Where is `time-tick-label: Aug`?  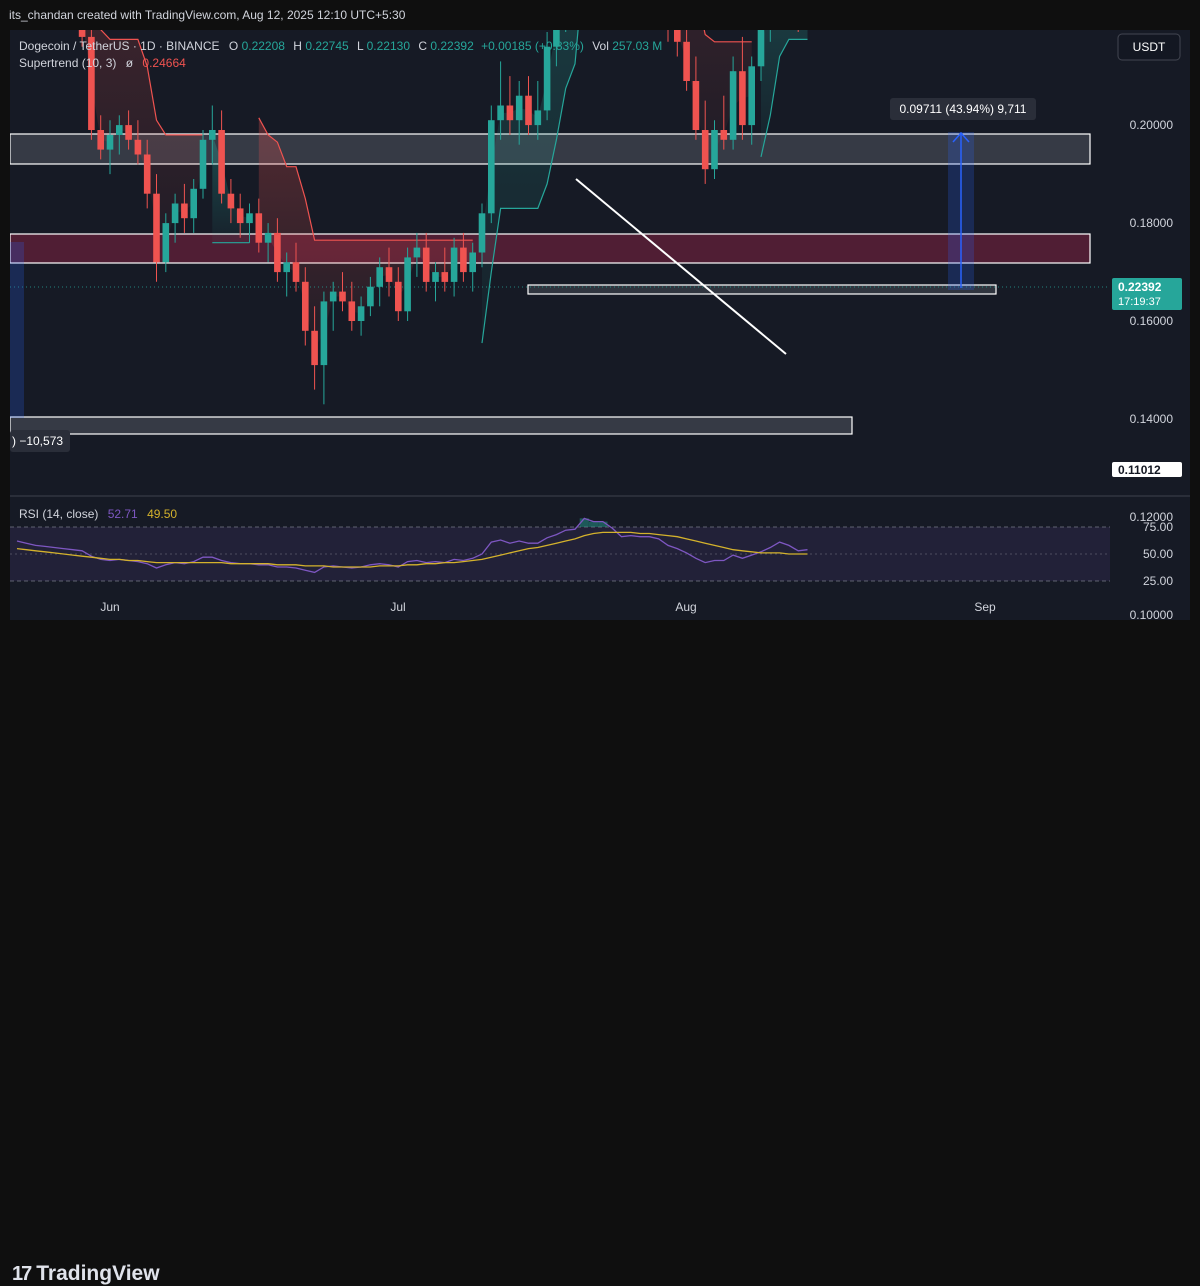
time-tick-label: Aug is located at coordinates (685, 607).